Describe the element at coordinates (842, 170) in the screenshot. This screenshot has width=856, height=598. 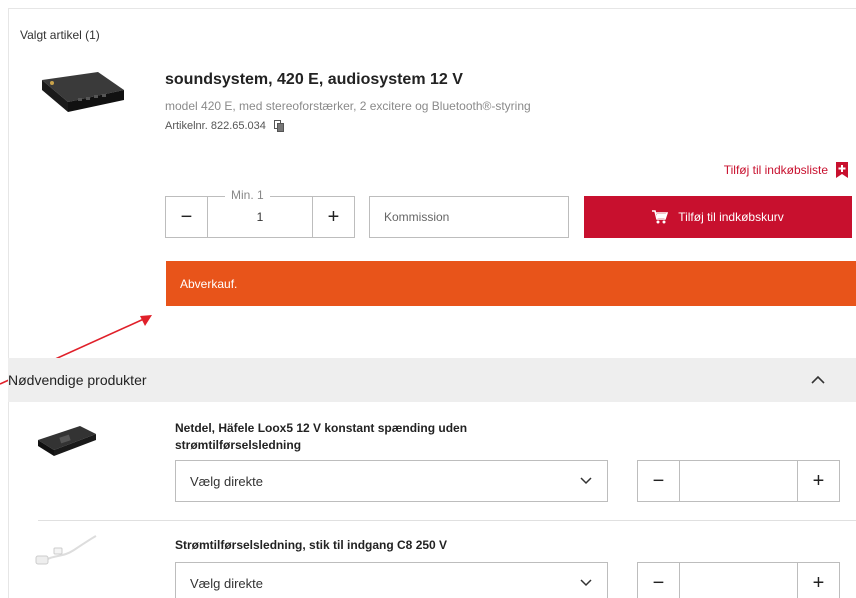
I see `bookmark-plus-icon` at that location.